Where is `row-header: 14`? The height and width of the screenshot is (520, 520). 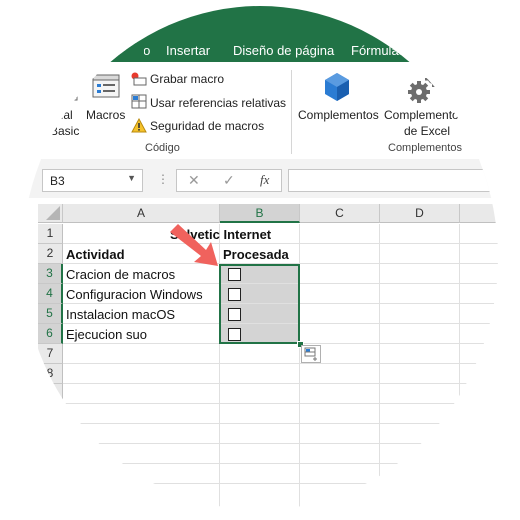 row-header: 14 is located at coordinates (50, 494).